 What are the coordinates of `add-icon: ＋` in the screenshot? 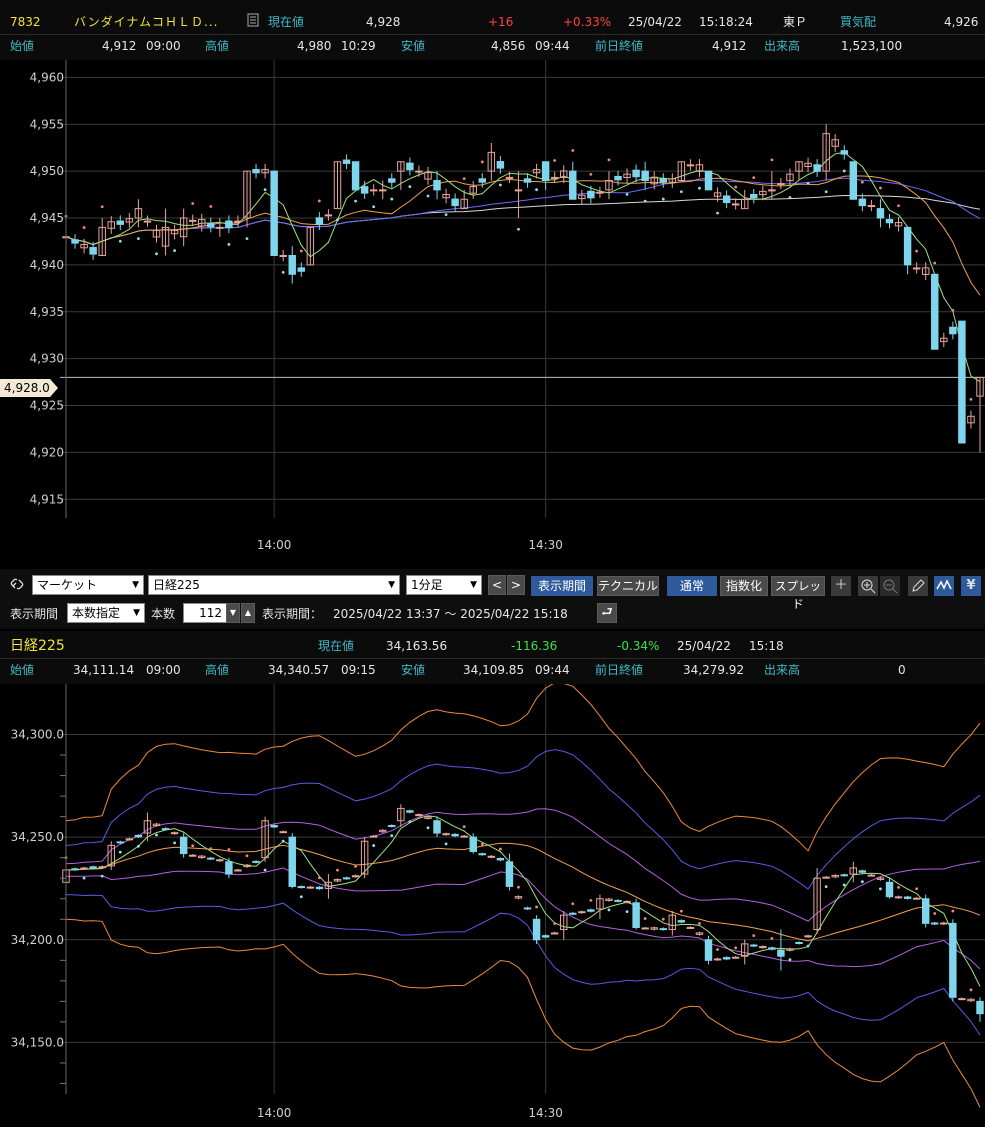 It's located at (841, 586).